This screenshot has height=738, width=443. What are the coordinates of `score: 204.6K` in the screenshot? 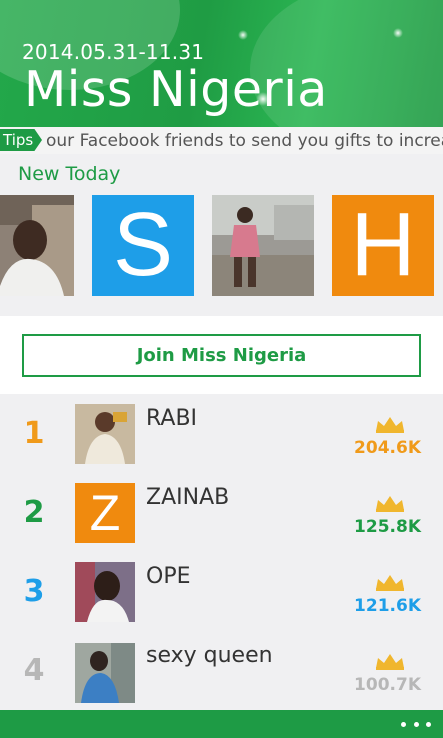 It's located at (387, 448).